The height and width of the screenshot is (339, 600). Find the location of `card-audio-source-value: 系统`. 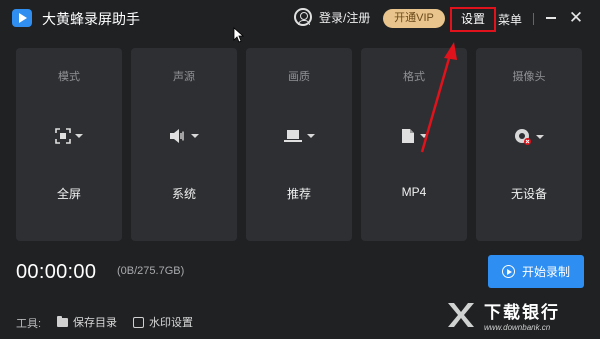

card-audio-source-value: 系统 is located at coordinates (183, 194).